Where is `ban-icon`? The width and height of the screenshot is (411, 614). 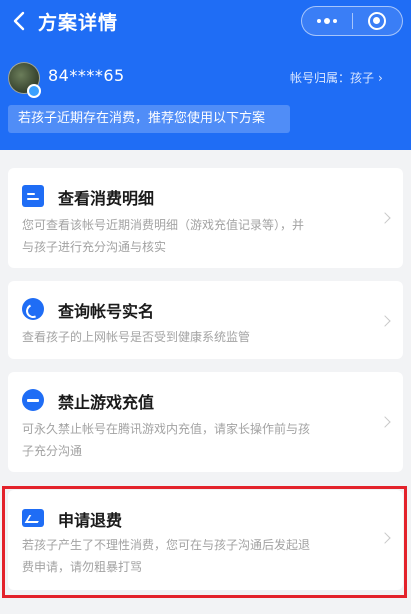
ban-icon is located at coordinates (33, 400).